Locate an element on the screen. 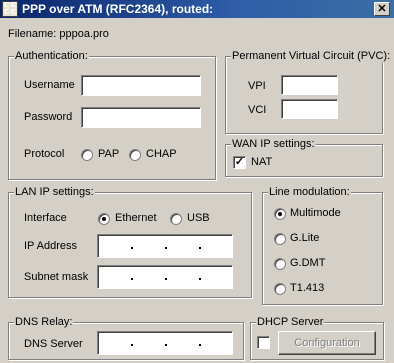  pvc-legend: Permanent Virtual Circuit (PVC): is located at coordinates (311, 56).